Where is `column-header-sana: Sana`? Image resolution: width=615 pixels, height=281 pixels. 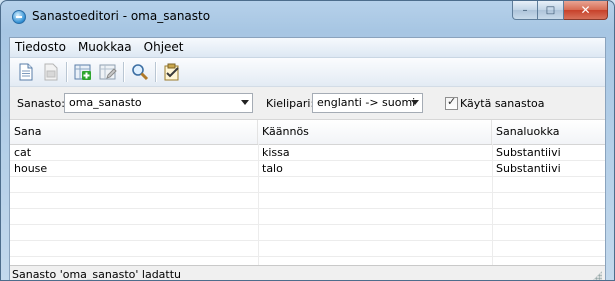 column-header-sana: Sana is located at coordinates (134, 132).